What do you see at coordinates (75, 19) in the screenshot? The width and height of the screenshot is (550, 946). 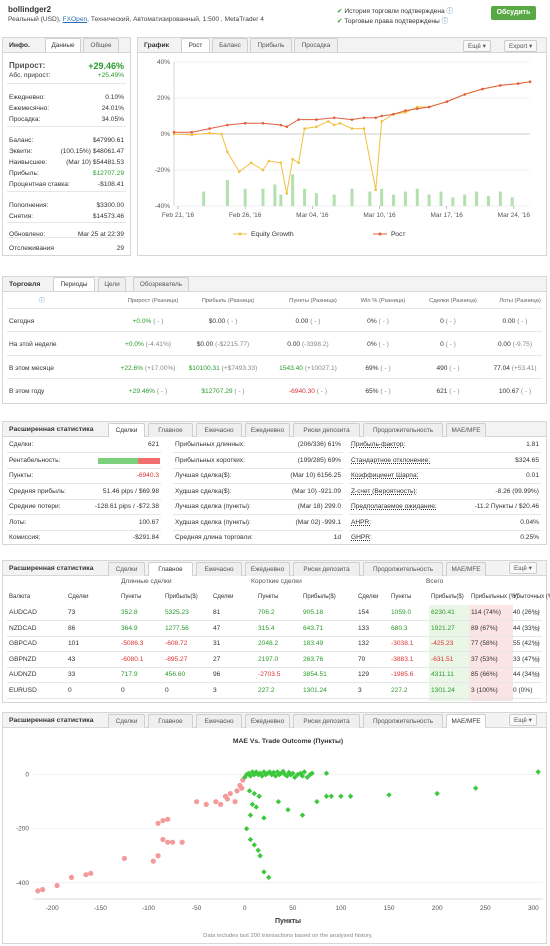 I see `broker-link: FXOpen` at bounding box center [75, 19].